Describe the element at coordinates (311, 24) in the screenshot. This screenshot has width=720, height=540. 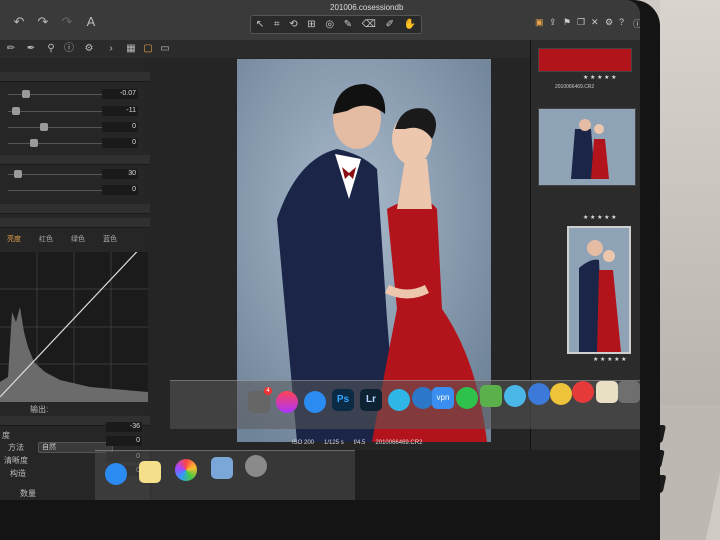
I see `keystone-tool-icon: ⊞` at that location.